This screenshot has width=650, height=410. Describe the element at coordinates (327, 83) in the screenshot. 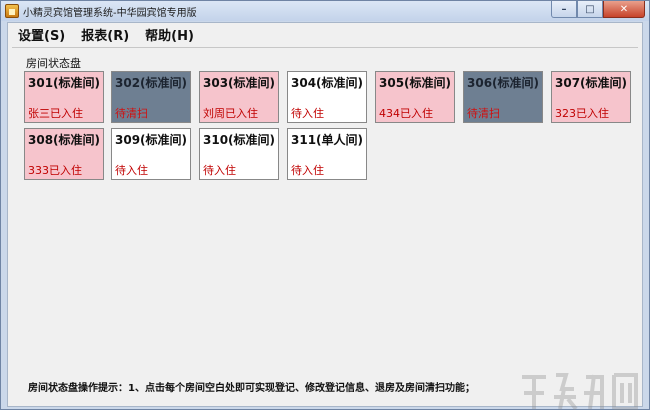

I see `room-name: 304(标准间)` at that location.